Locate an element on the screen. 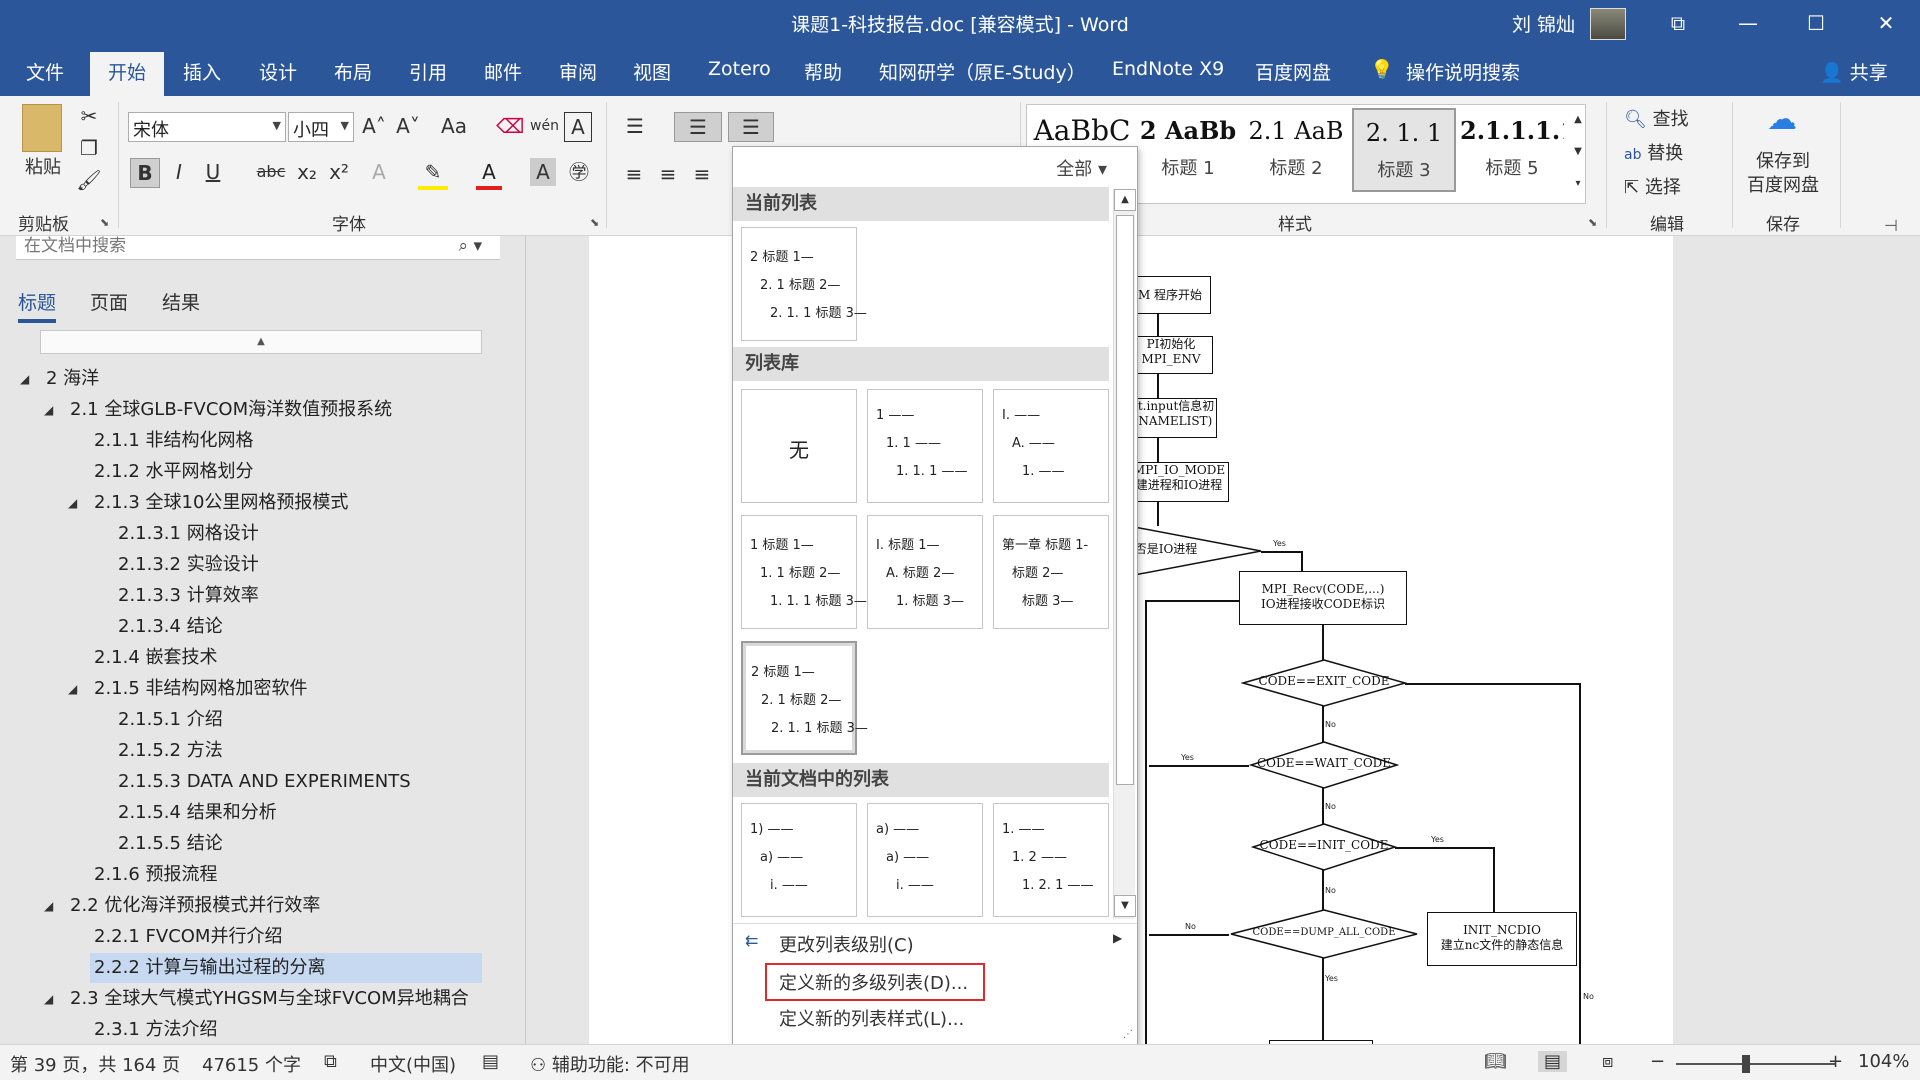  cut-icon: ✂ is located at coordinates (89, 116).